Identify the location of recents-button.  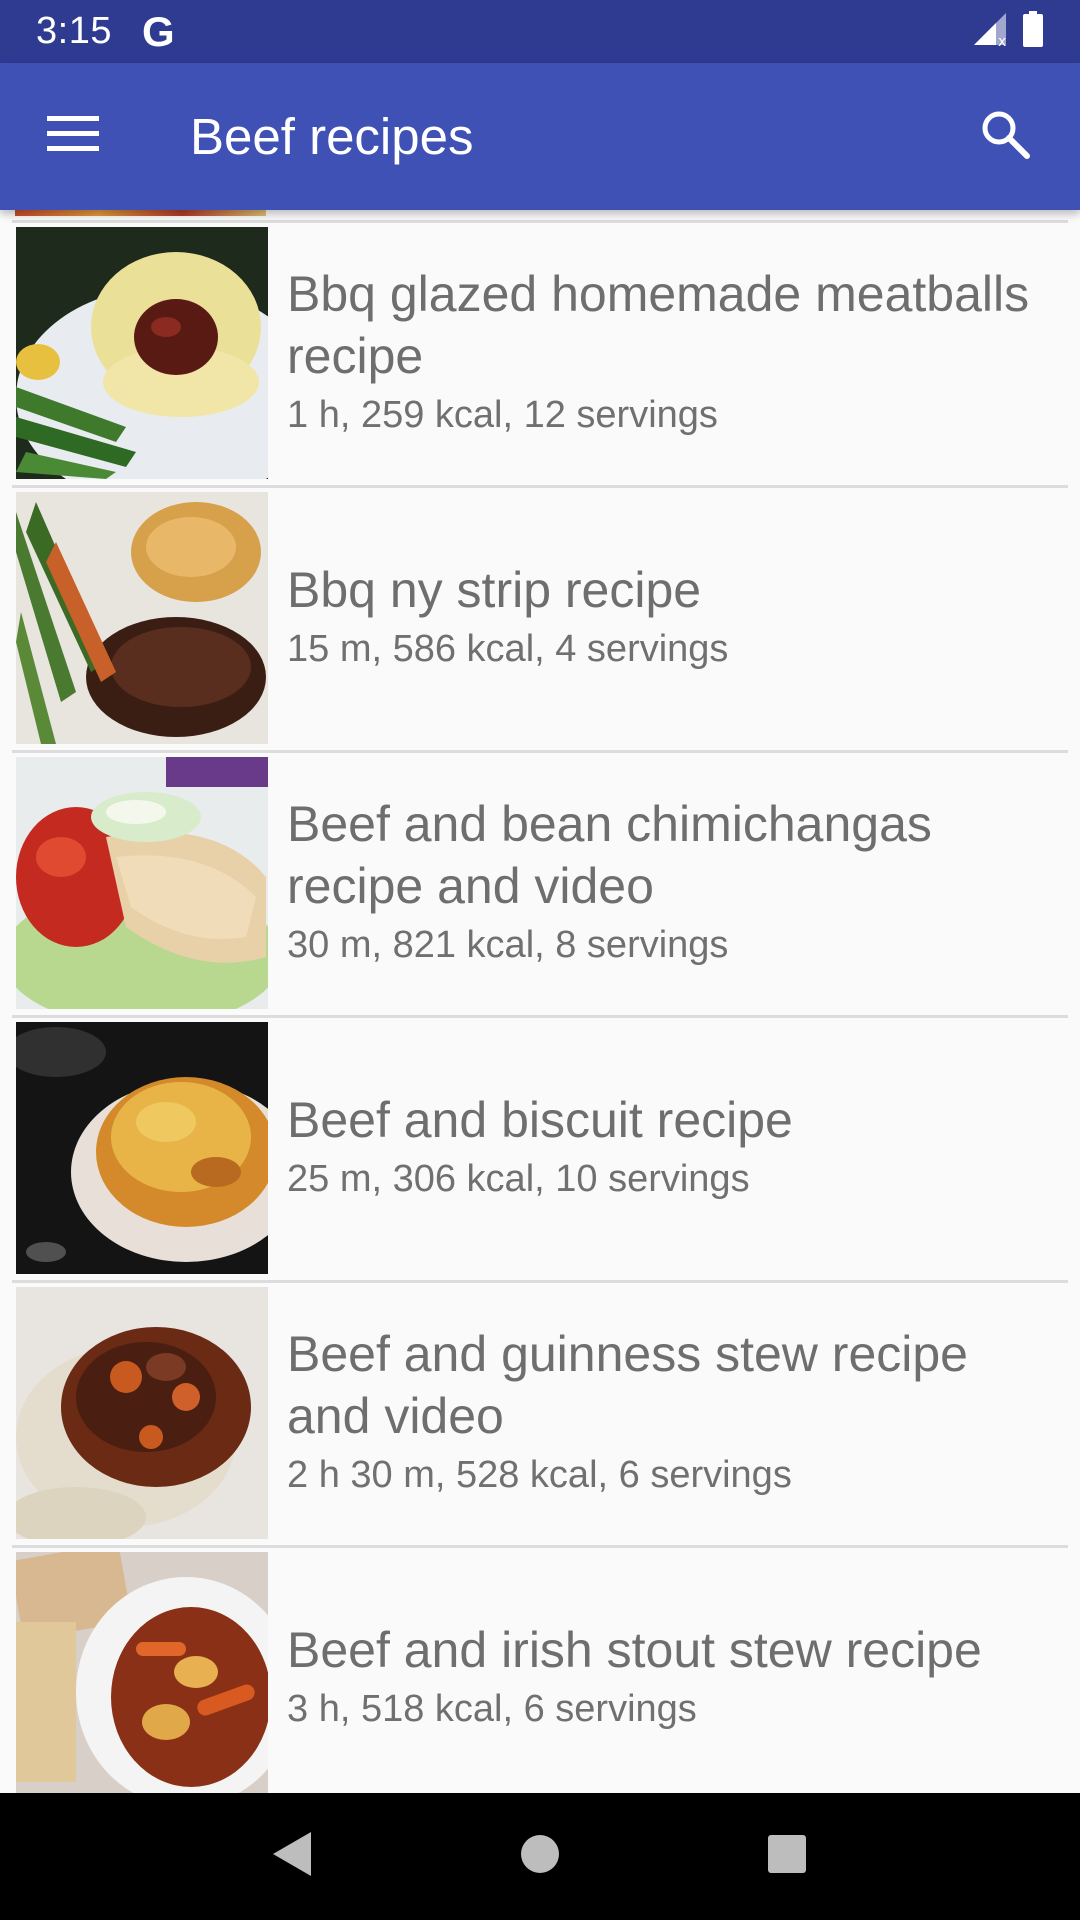
(787, 1857).